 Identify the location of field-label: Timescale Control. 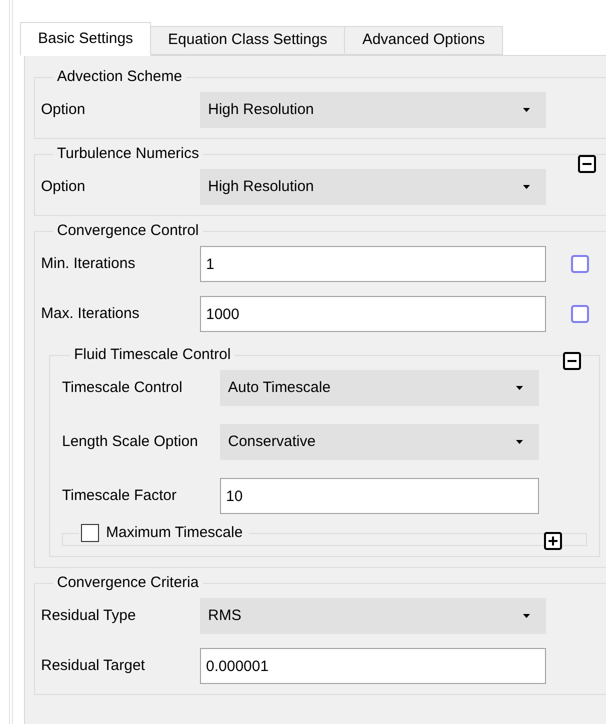
(123, 388).